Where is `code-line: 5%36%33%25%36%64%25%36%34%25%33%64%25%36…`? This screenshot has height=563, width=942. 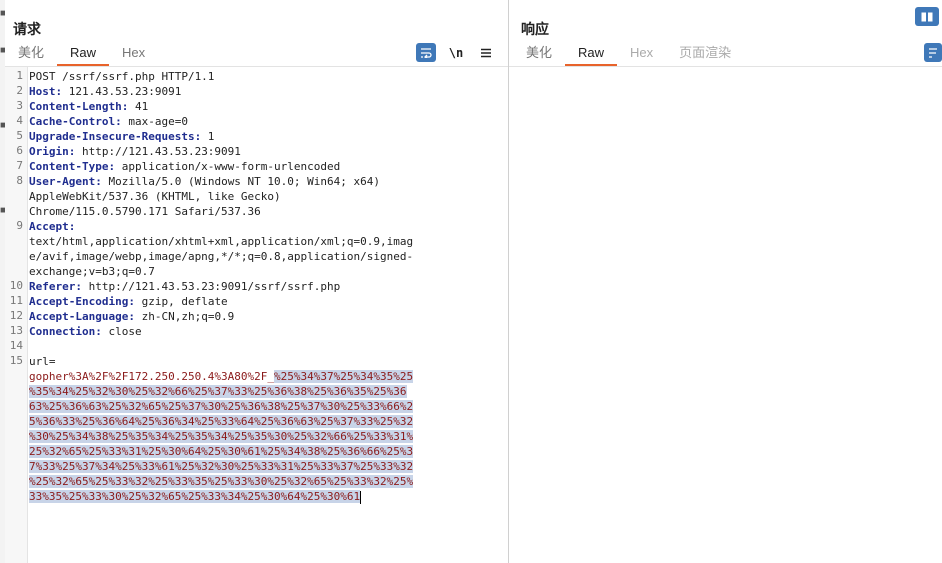 code-line: 5%36%33%25%36%64%25%36%34%25%33%64%25%36… is located at coordinates (221, 421).